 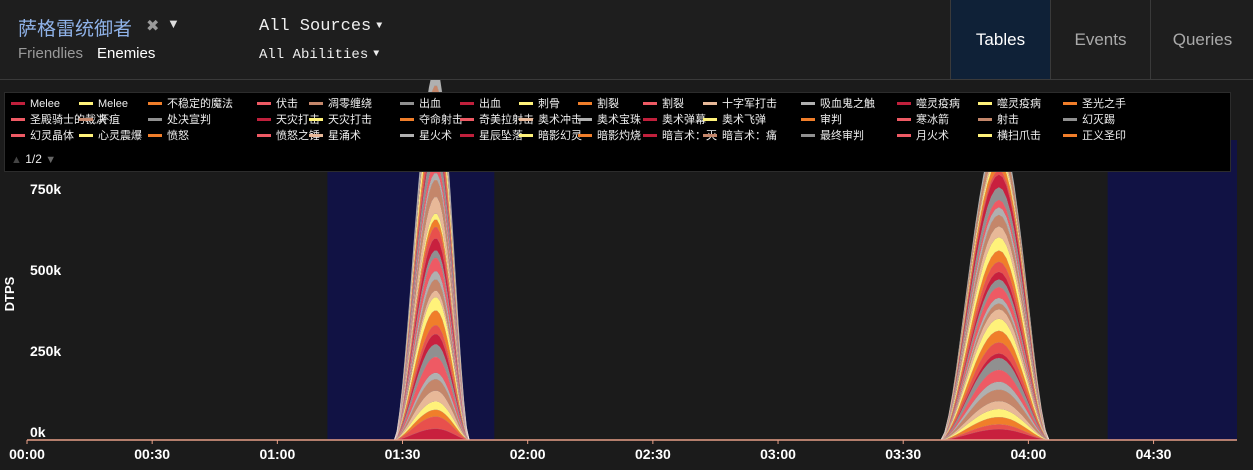 I want to click on tab-tables: Tables, so click(x=1000, y=39).